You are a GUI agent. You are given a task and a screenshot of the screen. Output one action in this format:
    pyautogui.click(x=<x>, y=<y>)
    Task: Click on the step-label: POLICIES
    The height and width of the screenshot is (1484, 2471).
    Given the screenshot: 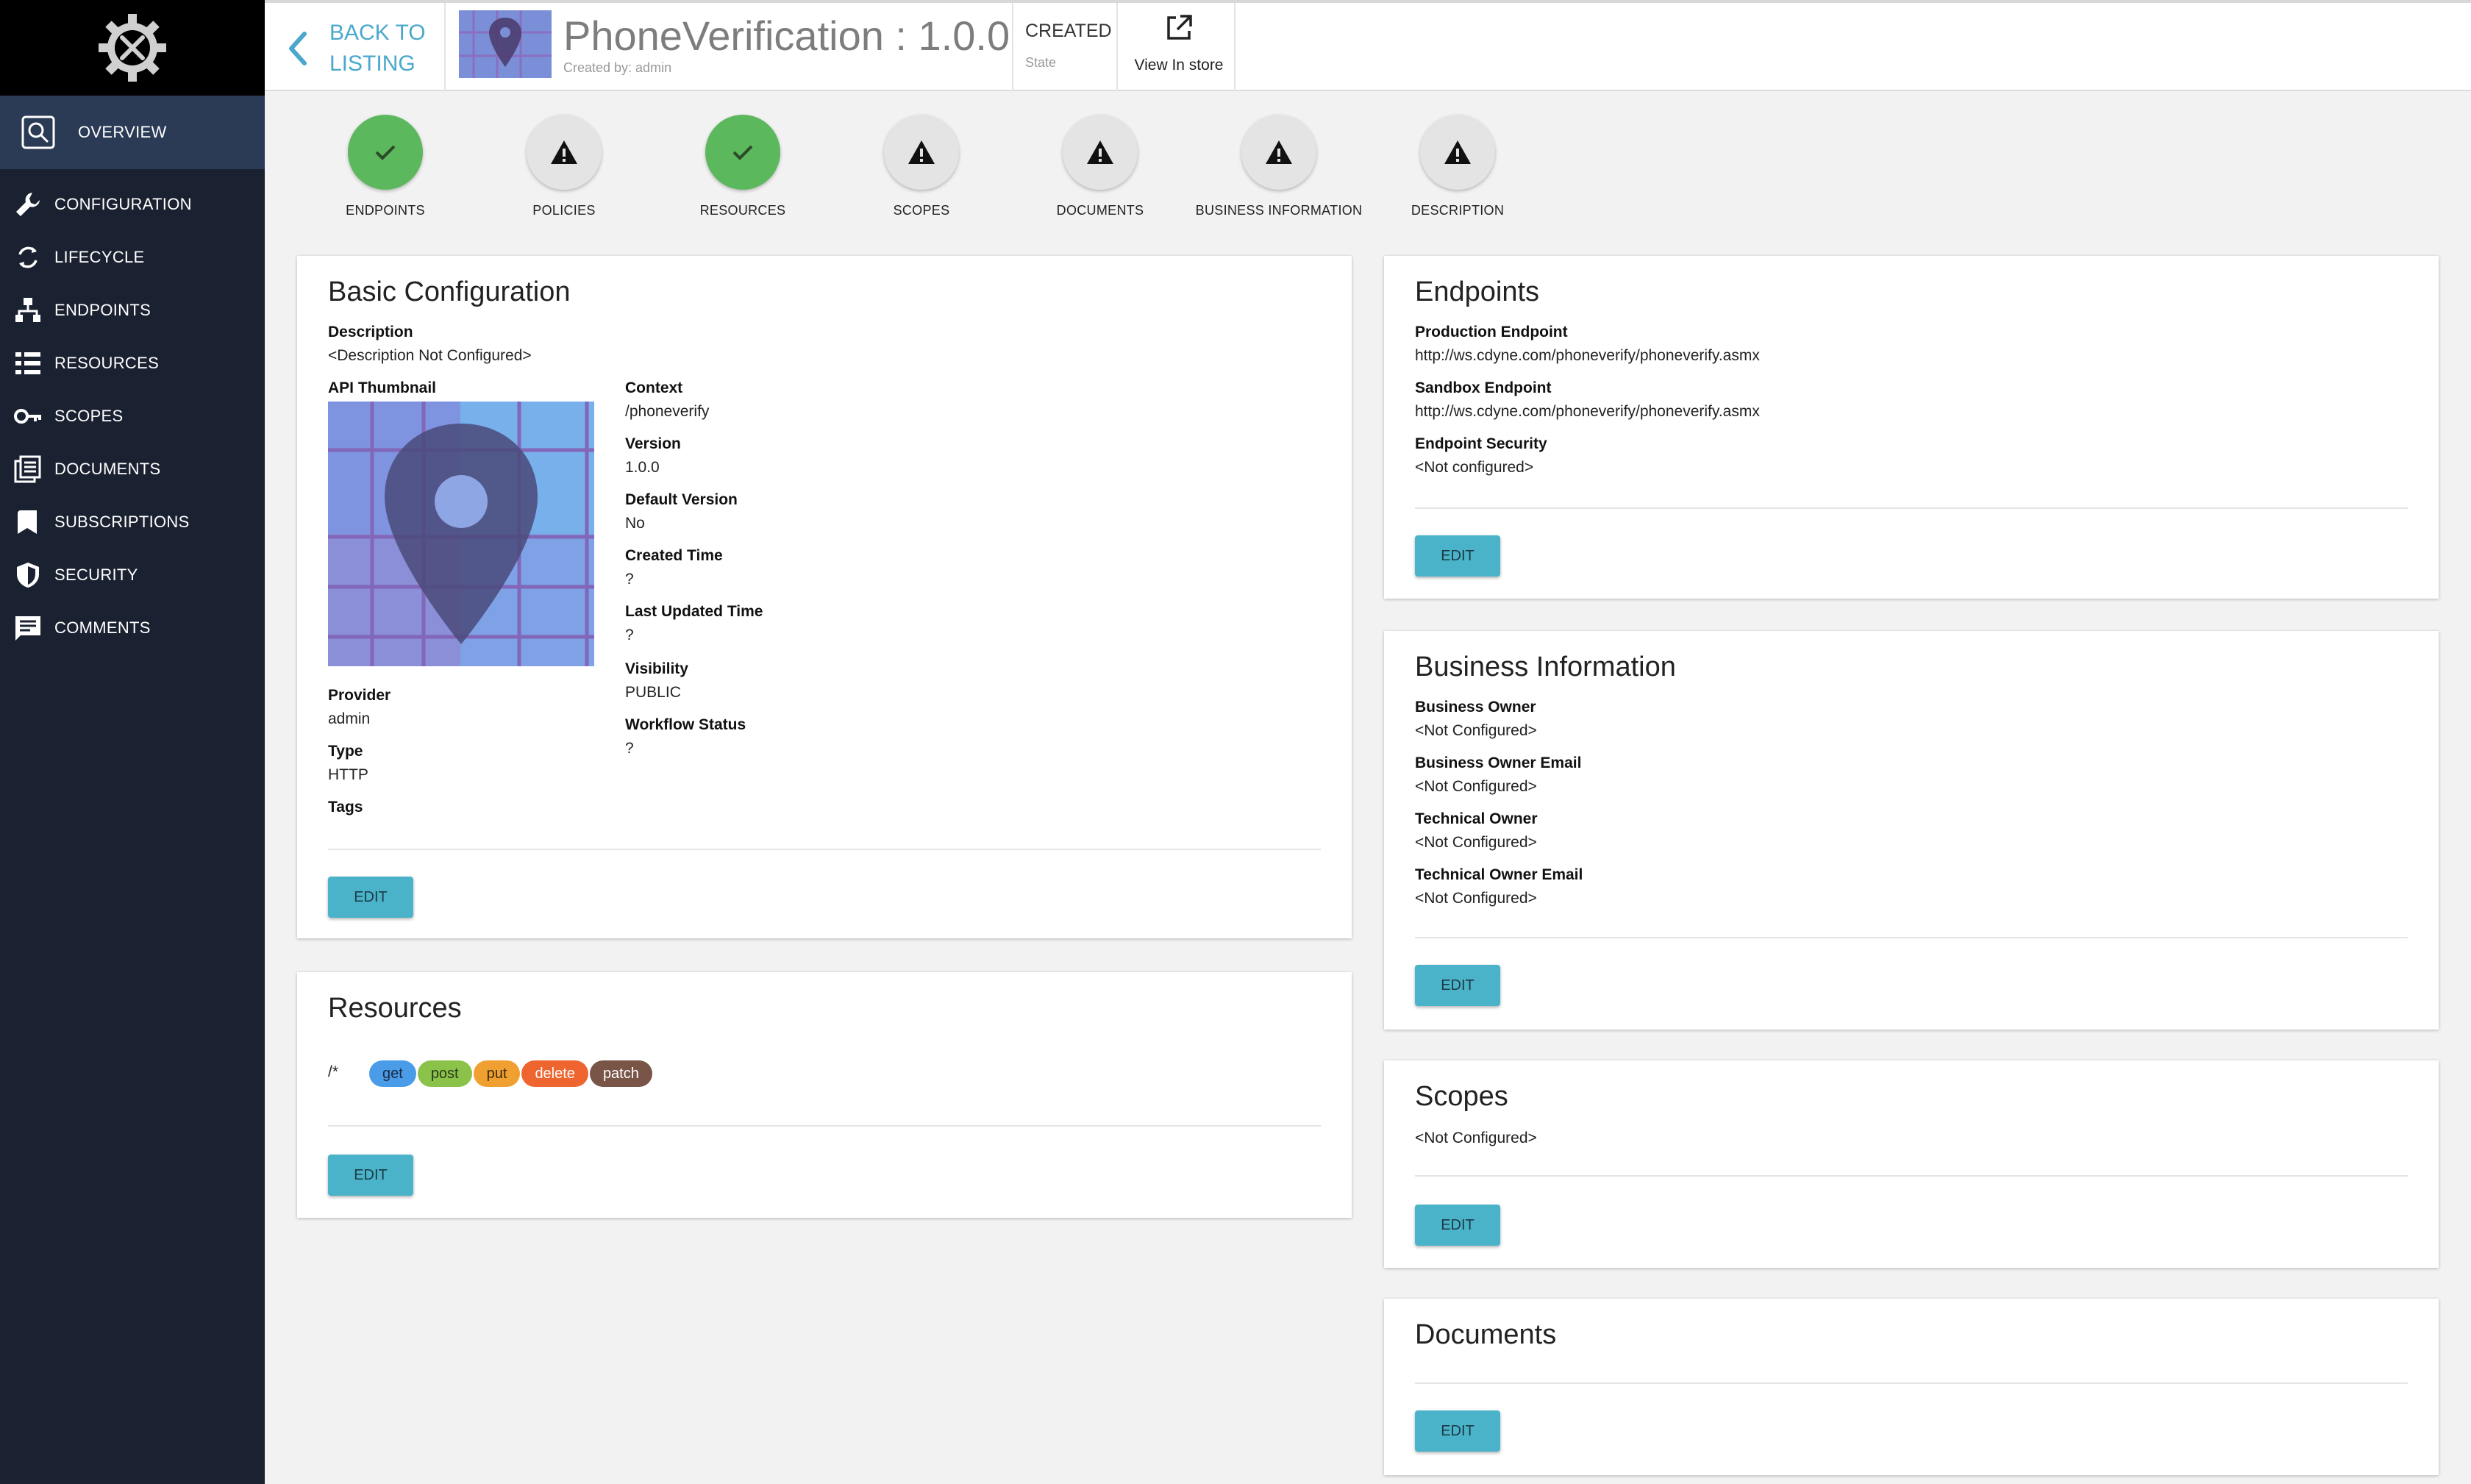 What is the action you would take?
    pyautogui.click(x=564, y=210)
    